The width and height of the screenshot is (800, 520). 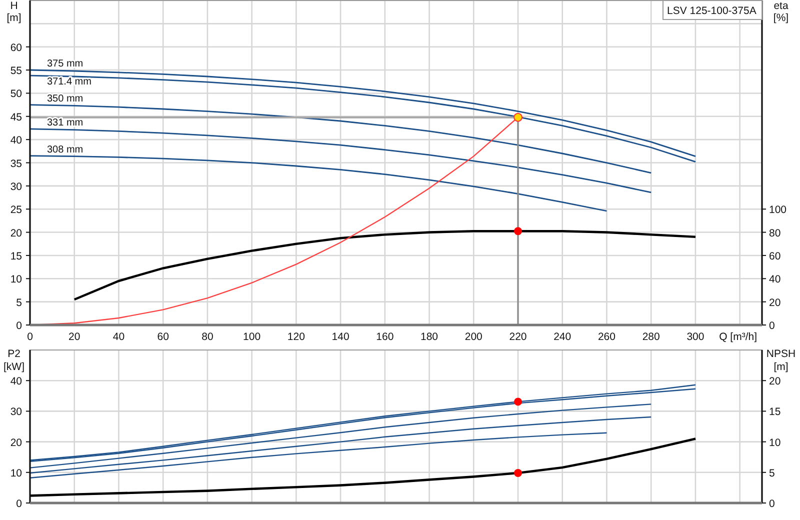 What do you see at coordinates (518, 337) in the screenshot?
I see `tick-label: 220` at bounding box center [518, 337].